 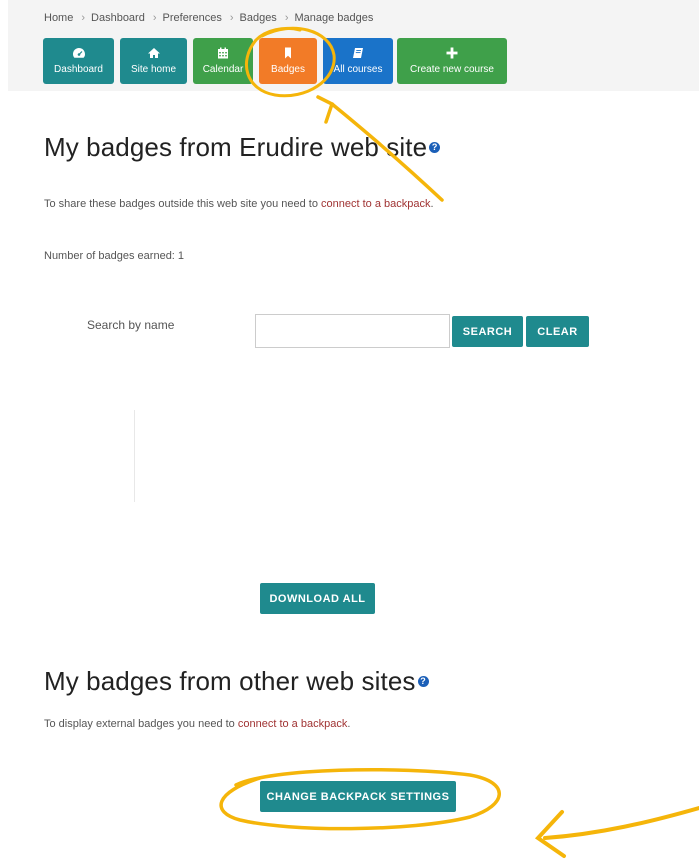 What do you see at coordinates (288, 53) in the screenshot?
I see `bookmark-icon` at bounding box center [288, 53].